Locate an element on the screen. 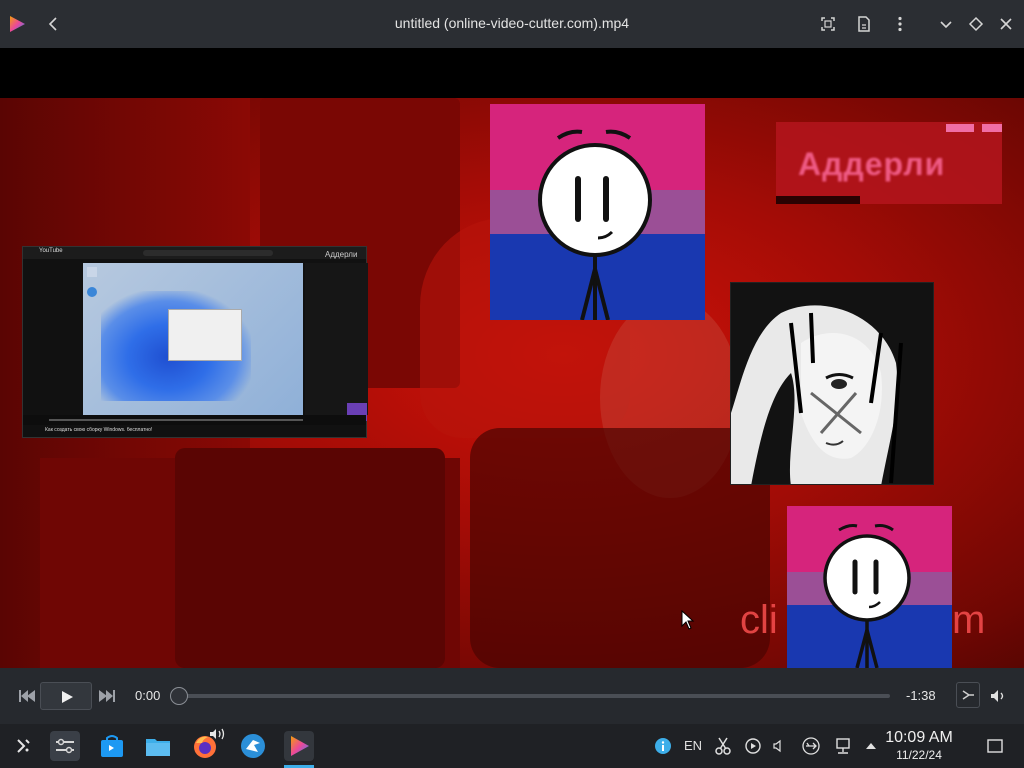  clock-time: 10:09 AM is located at coordinates (919, 737).